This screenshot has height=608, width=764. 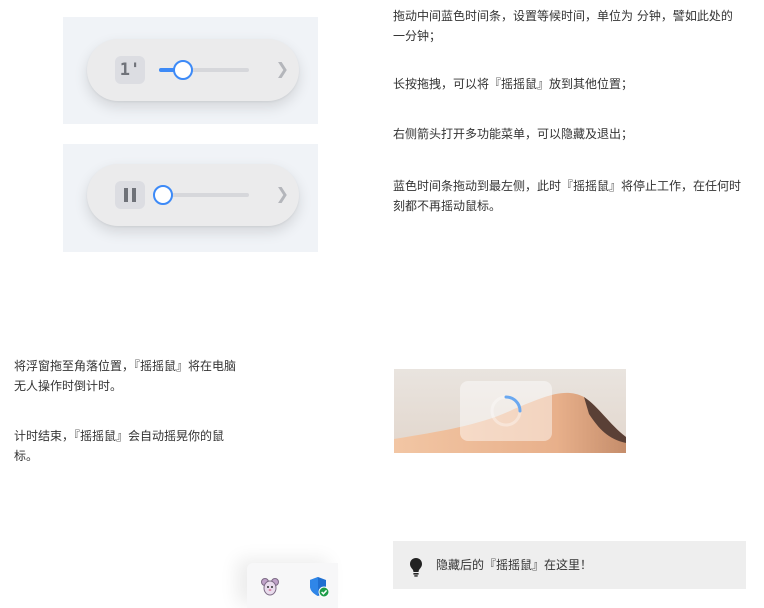 I want to click on tip-box: 隐藏后的『摇摇鼠』在这里！, so click(x=569, y=565).